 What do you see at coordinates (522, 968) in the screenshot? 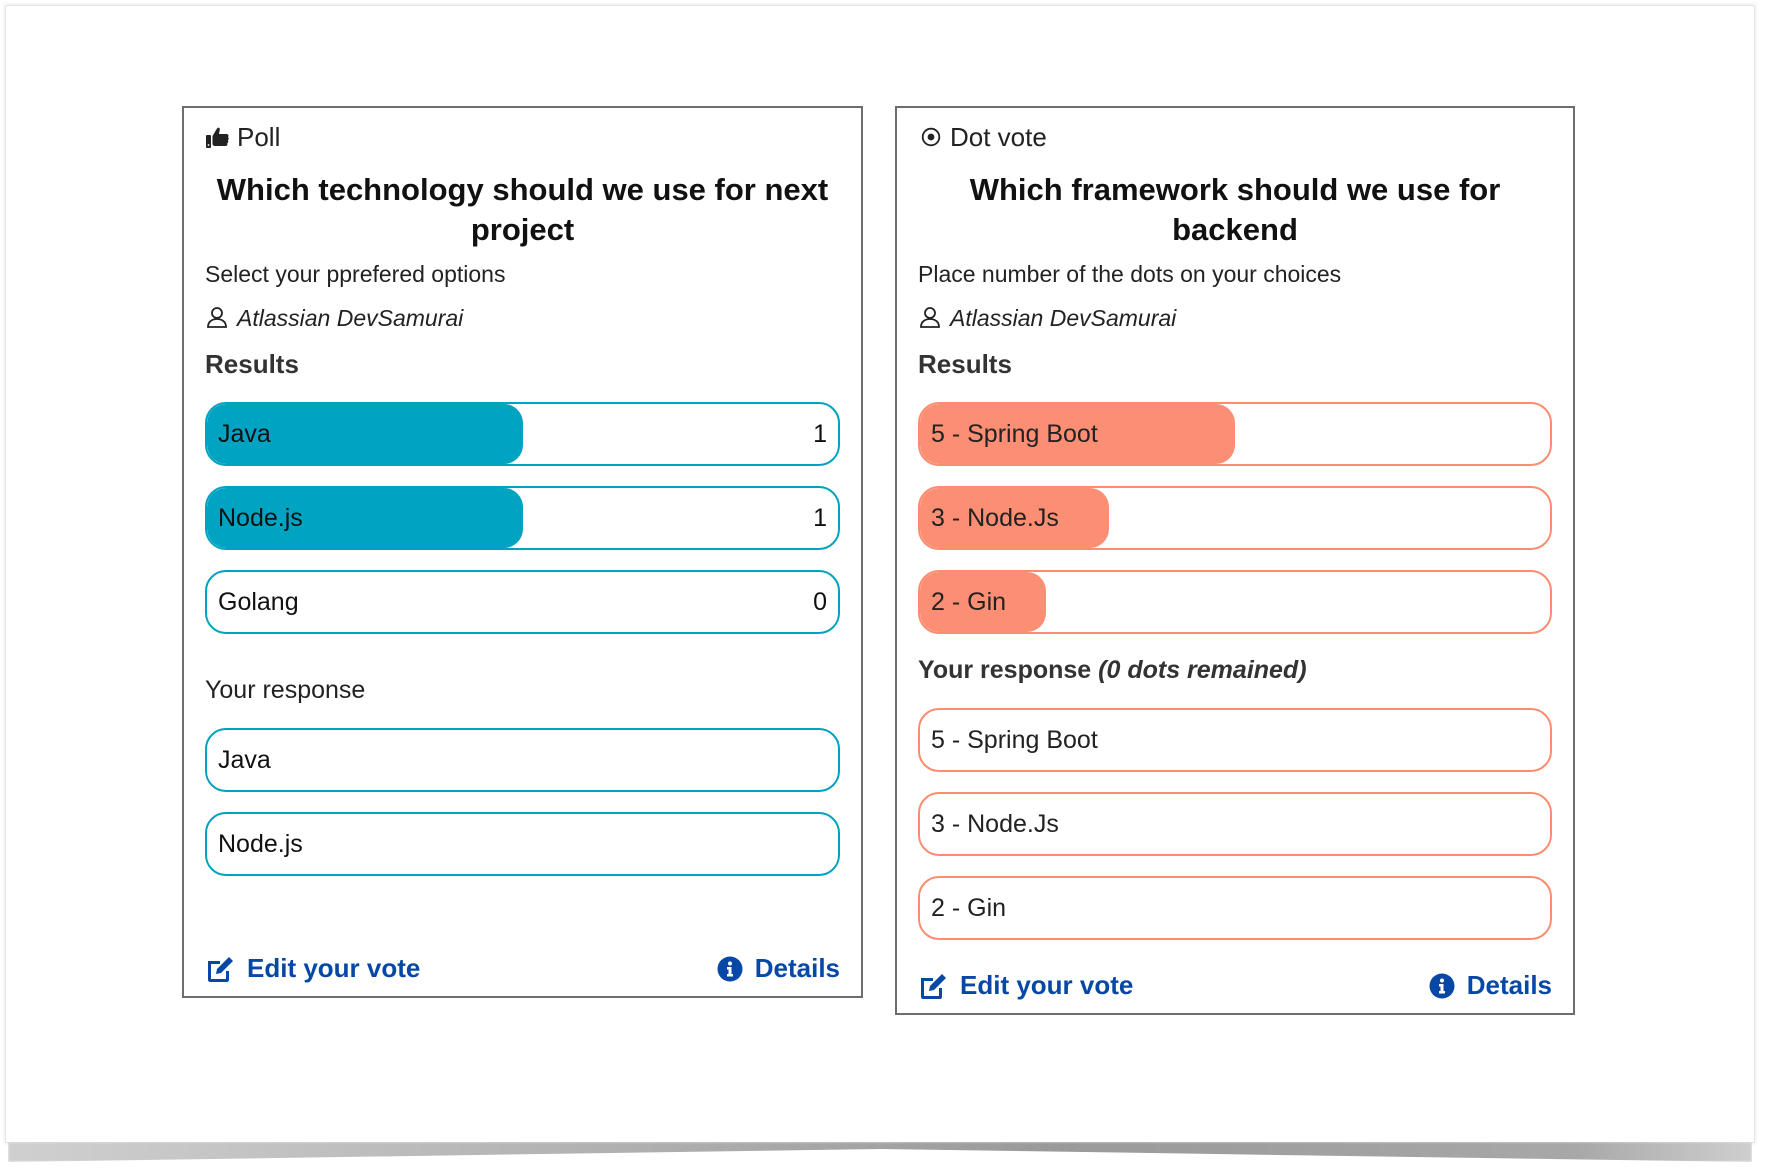
I see `poll-footer: Edit your vote Details` at bounding box center [522, 968].